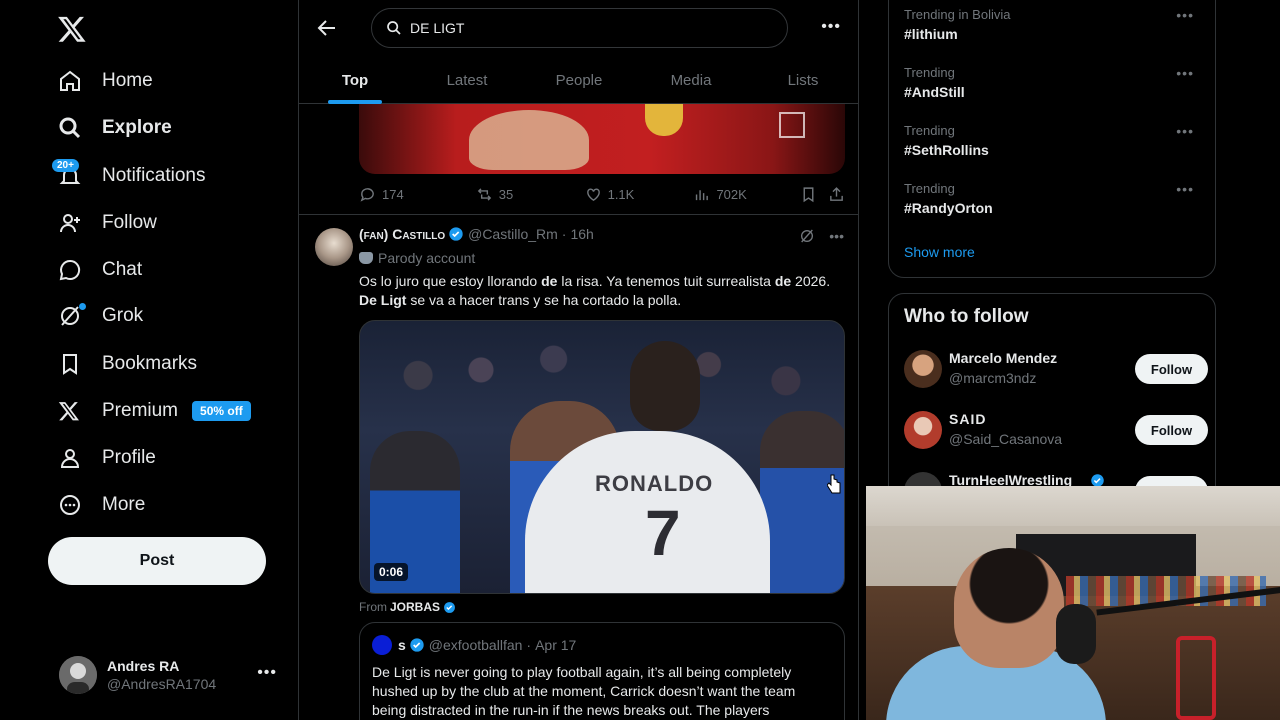 The height and width of the screenshot is (720, 1280). I want to click on quoted-tweet-header: s @exfootballfan · Apr 17, so click(474, 645).